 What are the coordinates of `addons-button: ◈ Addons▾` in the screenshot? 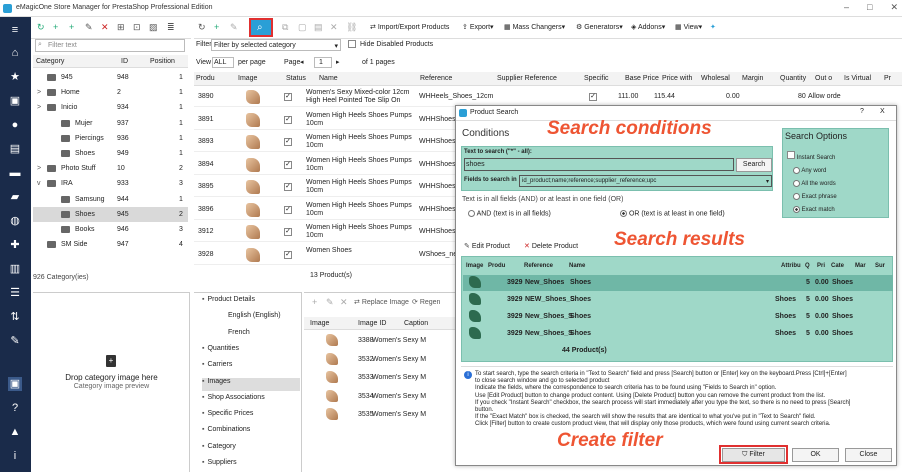 It's located at (648, 27).